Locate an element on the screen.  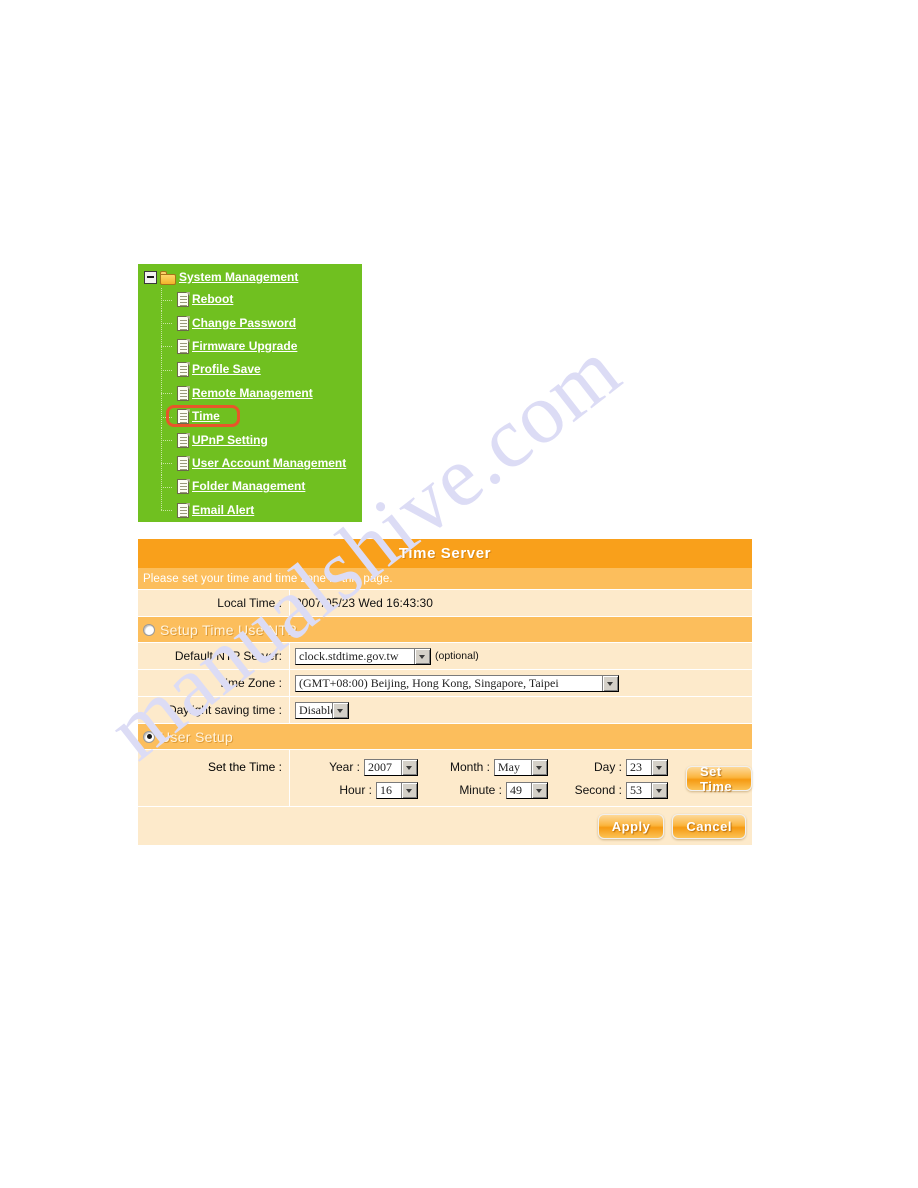
month-value: May is located at coordinates (509, 766).